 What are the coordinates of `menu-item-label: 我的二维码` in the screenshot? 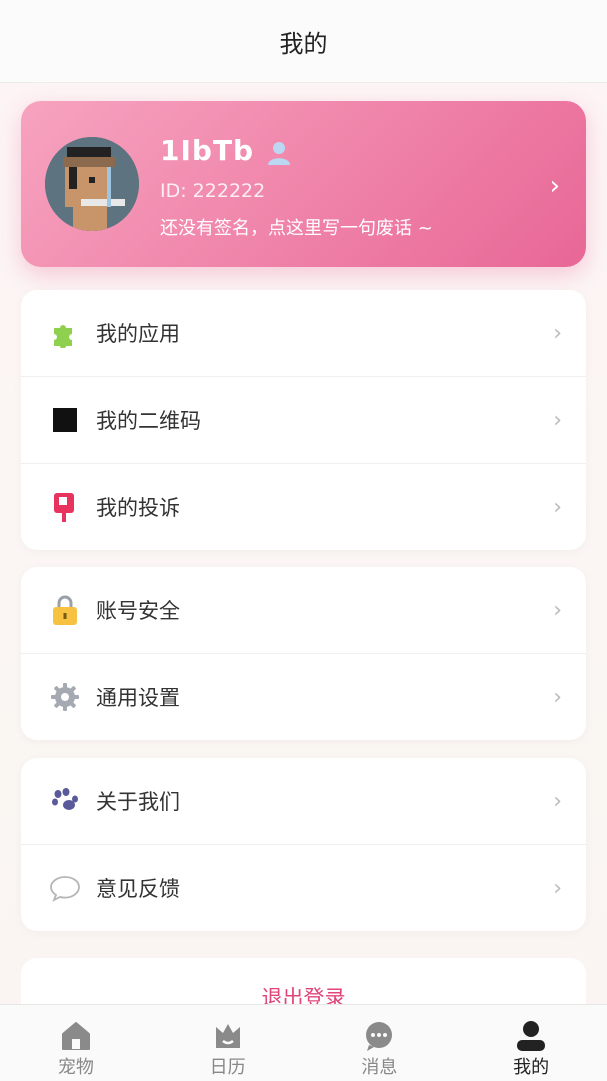 It's located at (148, 421).